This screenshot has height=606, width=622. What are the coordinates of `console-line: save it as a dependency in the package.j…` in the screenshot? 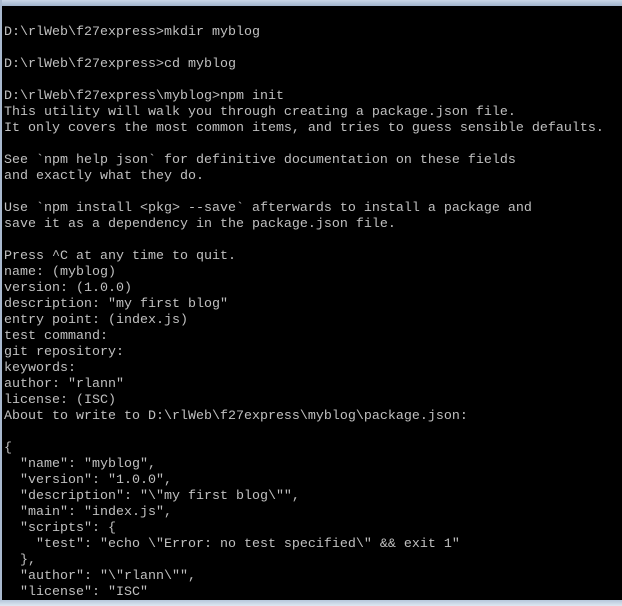 It's located at (200, 224).